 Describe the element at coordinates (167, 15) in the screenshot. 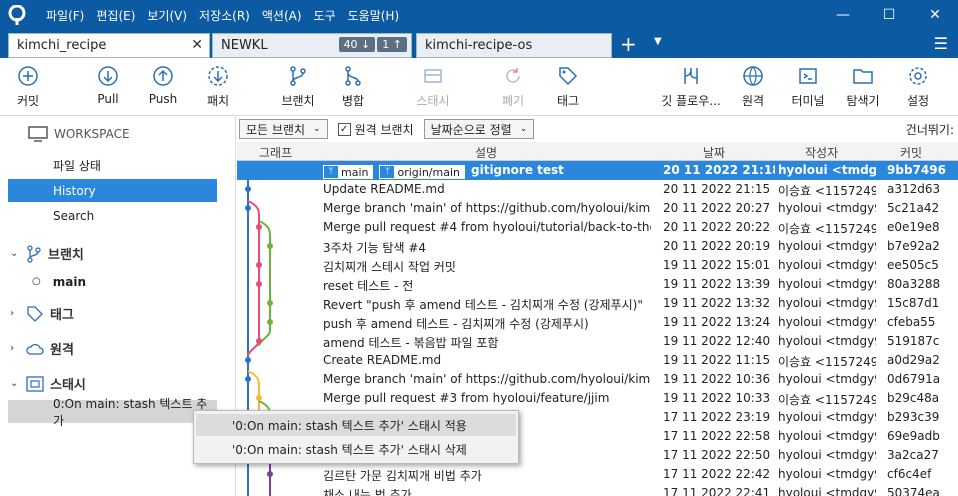

I see `menu-view: 보기(V)` at that location.